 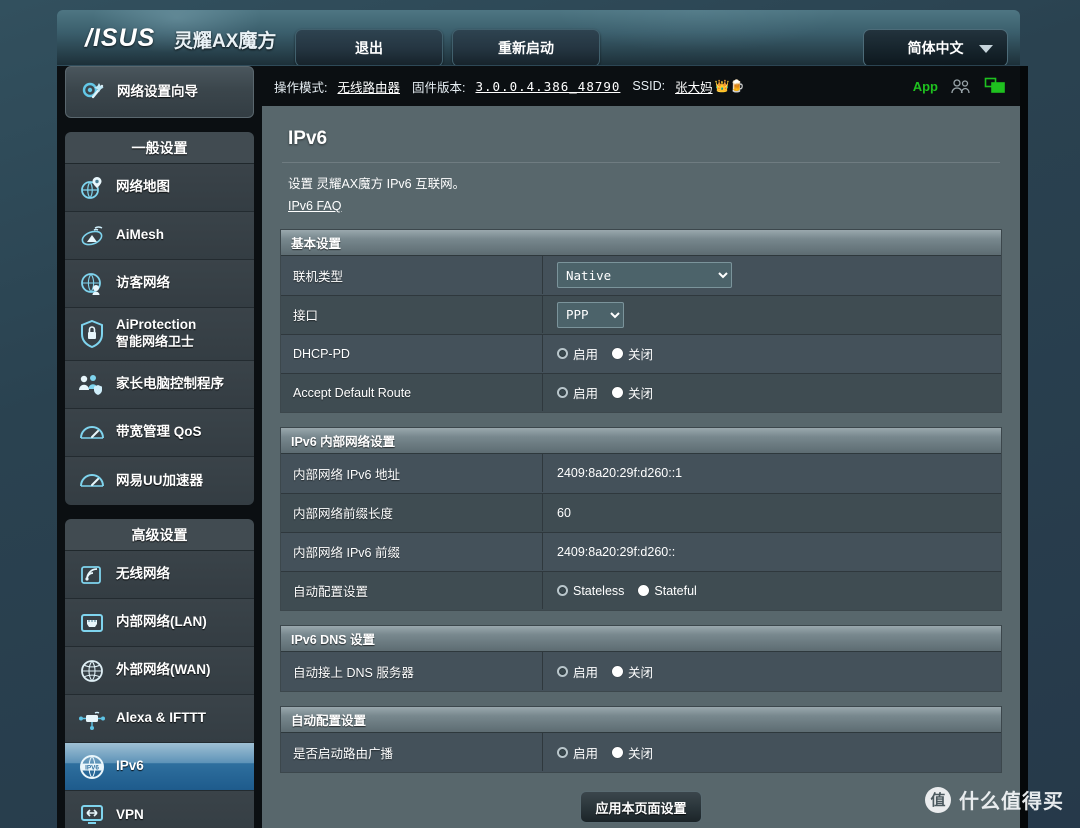 What do you see at coordinates (159, 767) in the screenshot?
I see `sidebar-item-ipv6: IPV6 IPv6` at bounding box center [159, 767].